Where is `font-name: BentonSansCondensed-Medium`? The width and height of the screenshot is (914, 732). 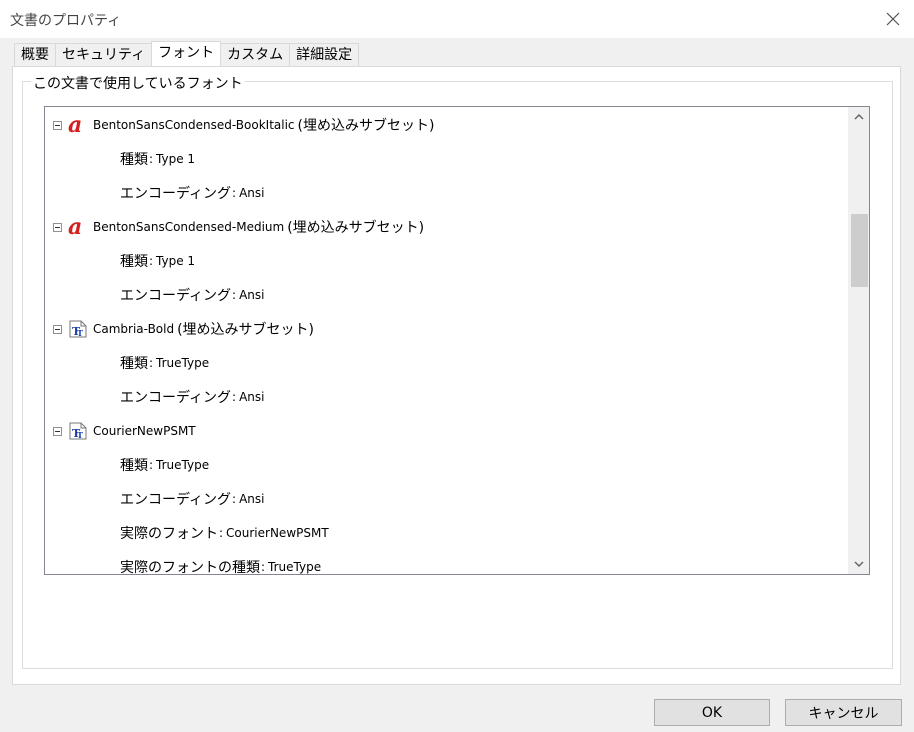
font-name: BentonSansCondensed-Medium is located at coordinates (189, 227).